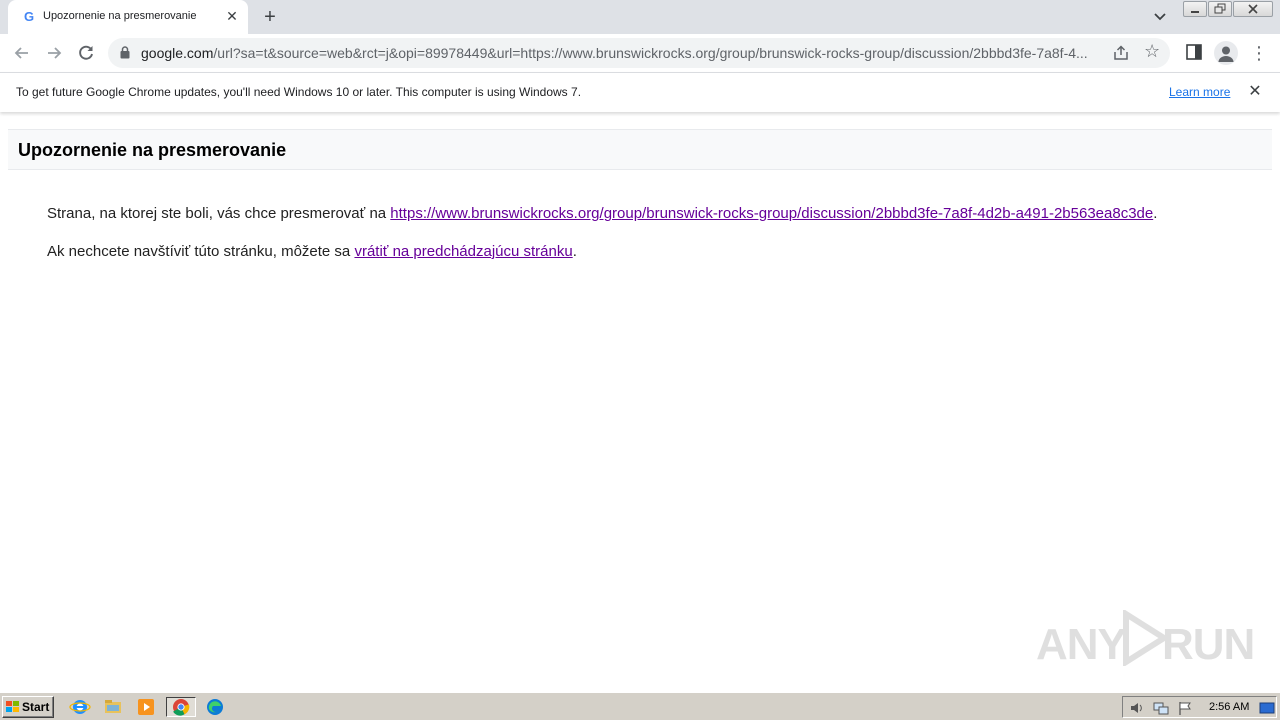 This screenshot has width=1280, height=722. Describe the element at coordinates (232, 16) in the screenshot. I see `tab-close-icon: ✕` at that location.